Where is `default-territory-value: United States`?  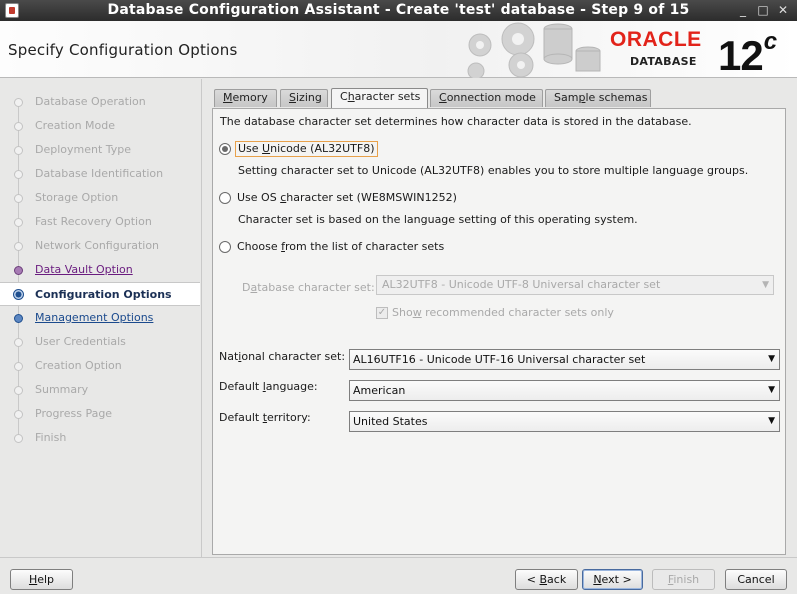 default-territory-value: United States is located at coordinates (390, 421).